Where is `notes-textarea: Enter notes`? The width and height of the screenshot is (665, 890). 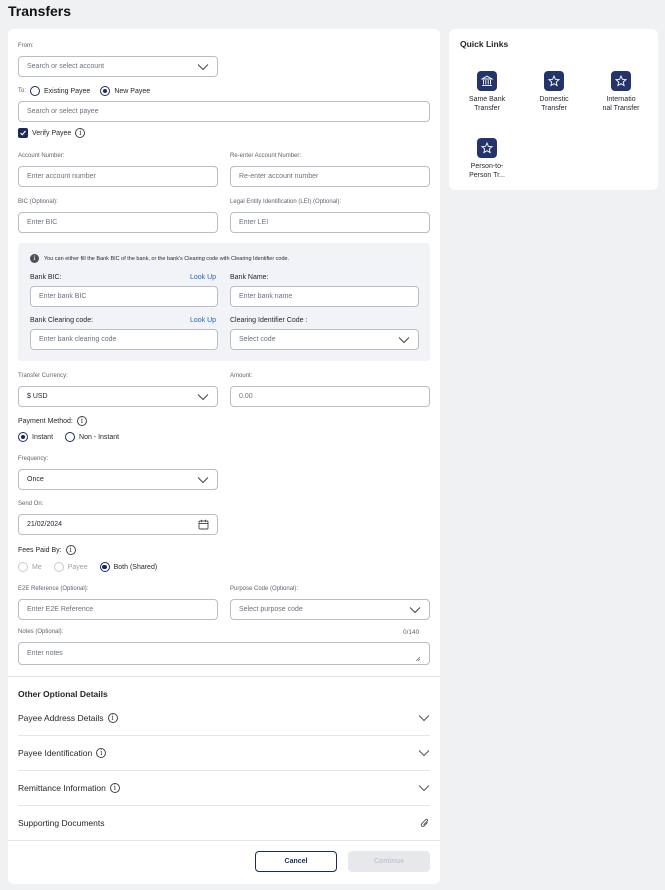
notes-textarea: Enter notes is located at coordinates (224, 653).